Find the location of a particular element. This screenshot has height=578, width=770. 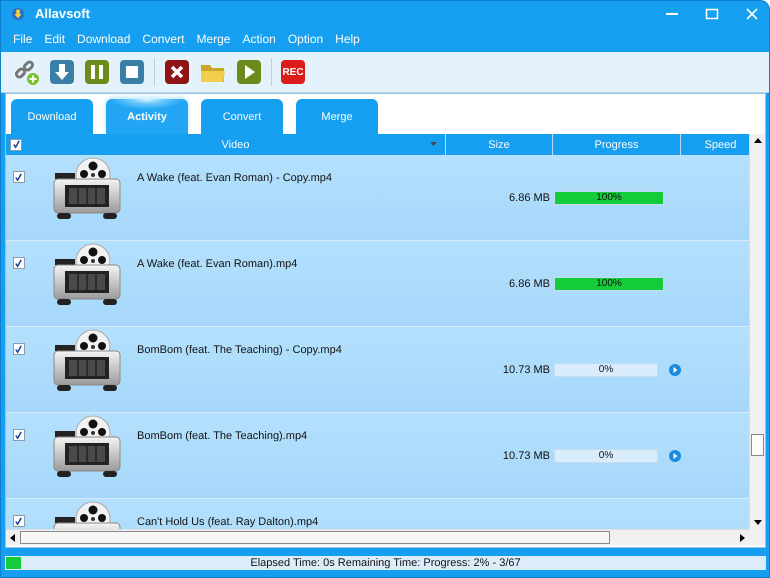

maximize-button is located at coordinates (712, 13).